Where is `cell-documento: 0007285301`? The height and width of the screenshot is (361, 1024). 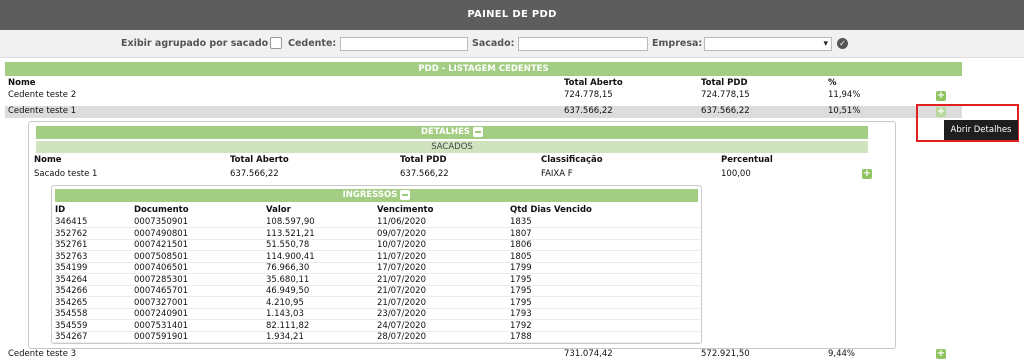
cell-documento: 0007285301 is located at coordinates (161, 279).